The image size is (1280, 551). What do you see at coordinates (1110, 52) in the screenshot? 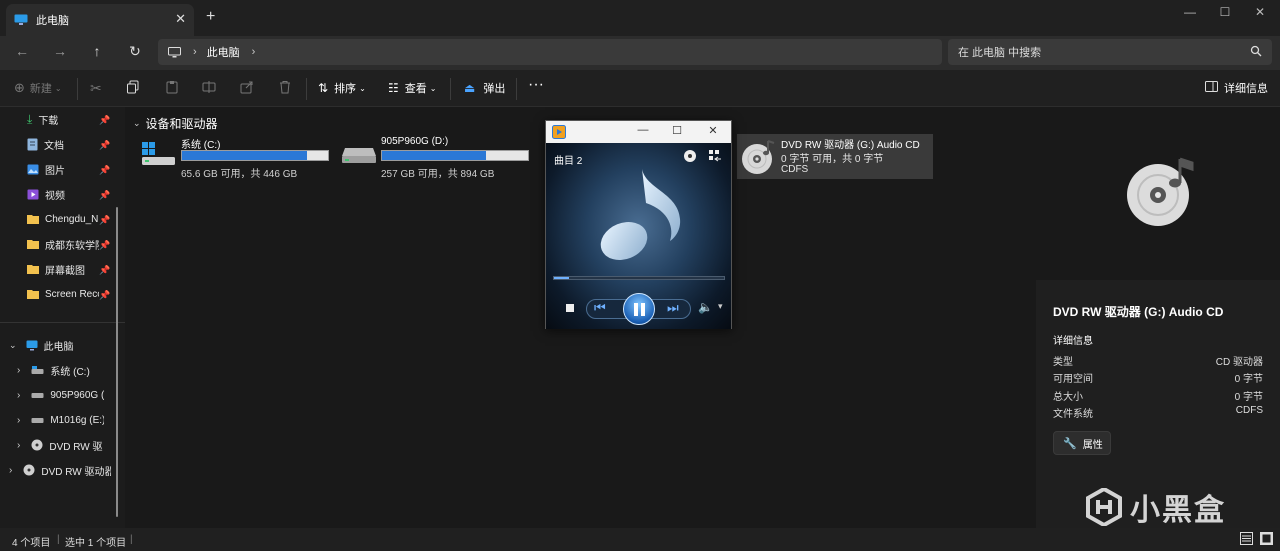
I see `search-input: 在 此电脑 中搜索` at bounding box center [1110, 52].